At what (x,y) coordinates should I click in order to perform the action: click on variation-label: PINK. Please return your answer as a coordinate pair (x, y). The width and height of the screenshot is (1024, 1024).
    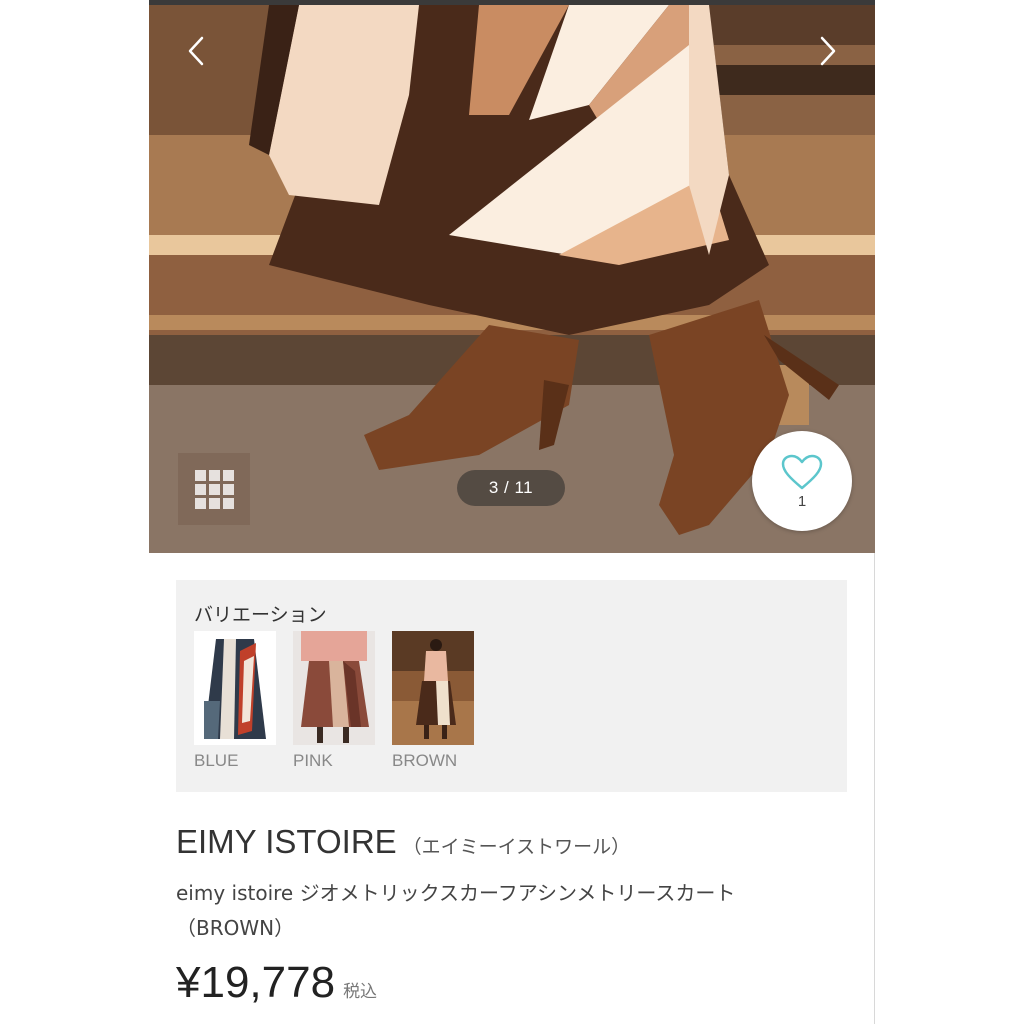
    Looking at the image, I should click on (313, 760).